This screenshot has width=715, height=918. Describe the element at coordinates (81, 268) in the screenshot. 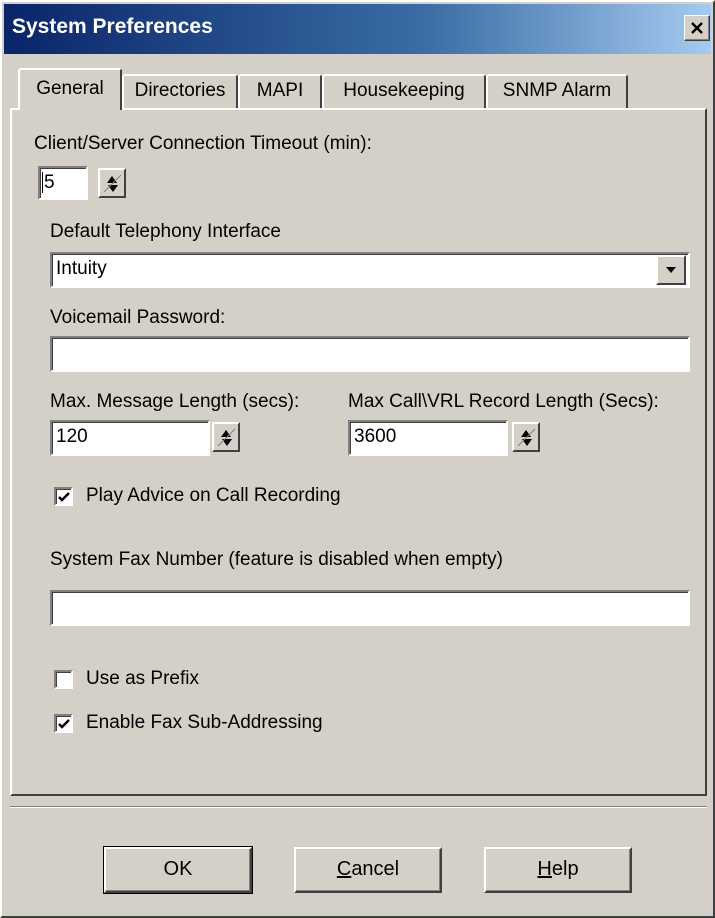

I see `telephony-value: Intuity` at that location.